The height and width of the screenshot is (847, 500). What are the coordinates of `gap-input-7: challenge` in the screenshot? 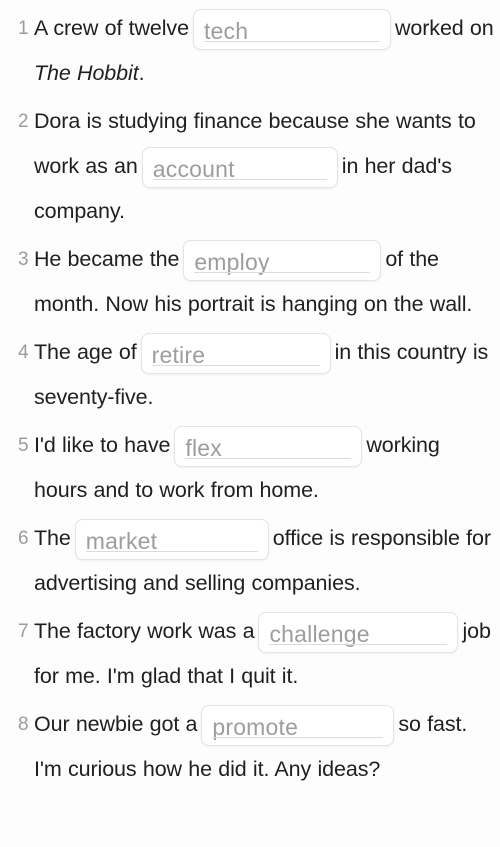 It's located at (358, 632).